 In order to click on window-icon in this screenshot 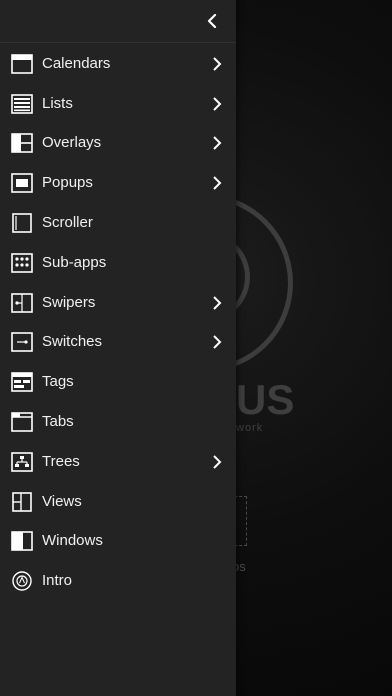, I will do `click(22, 541)`.